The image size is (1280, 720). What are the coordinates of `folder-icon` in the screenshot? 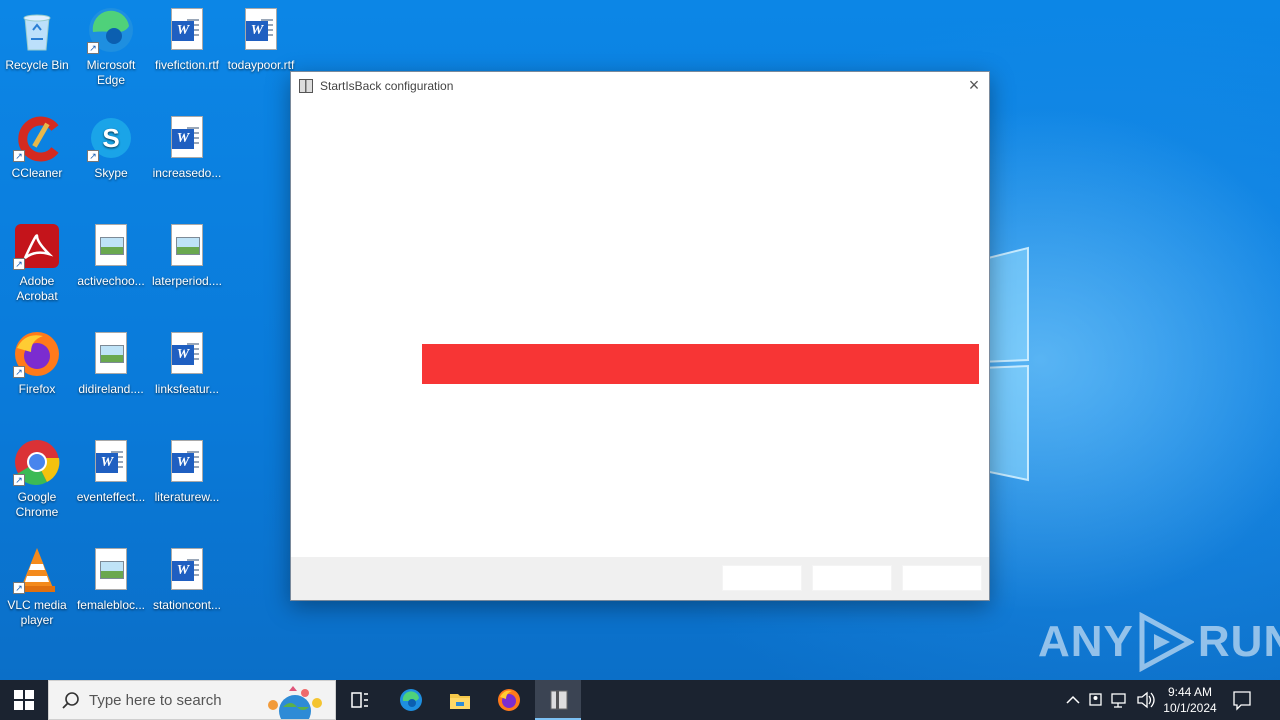 It's located at (460, 701).